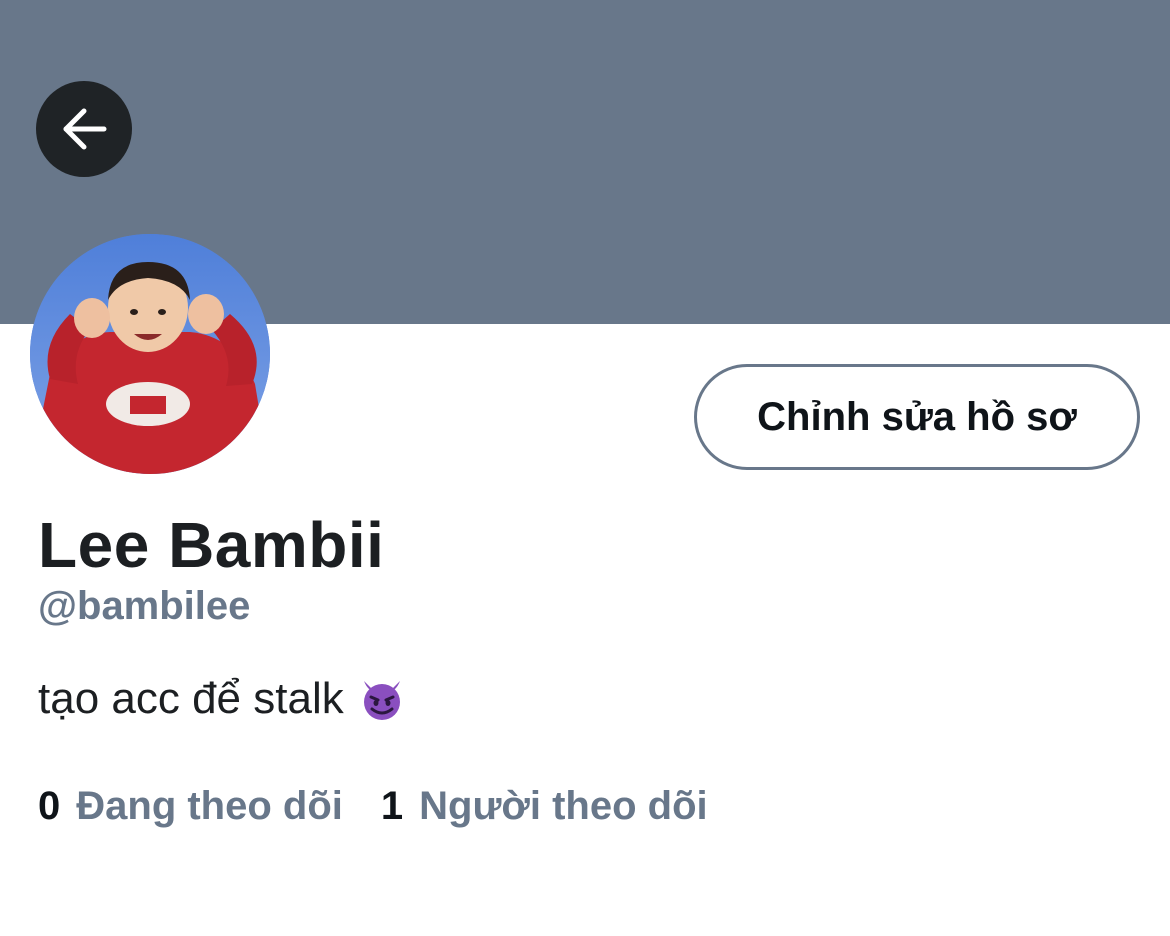 This screenshot has width=1170, height=936. I want to click on username-handle: @bambilee, so click(144, 606).